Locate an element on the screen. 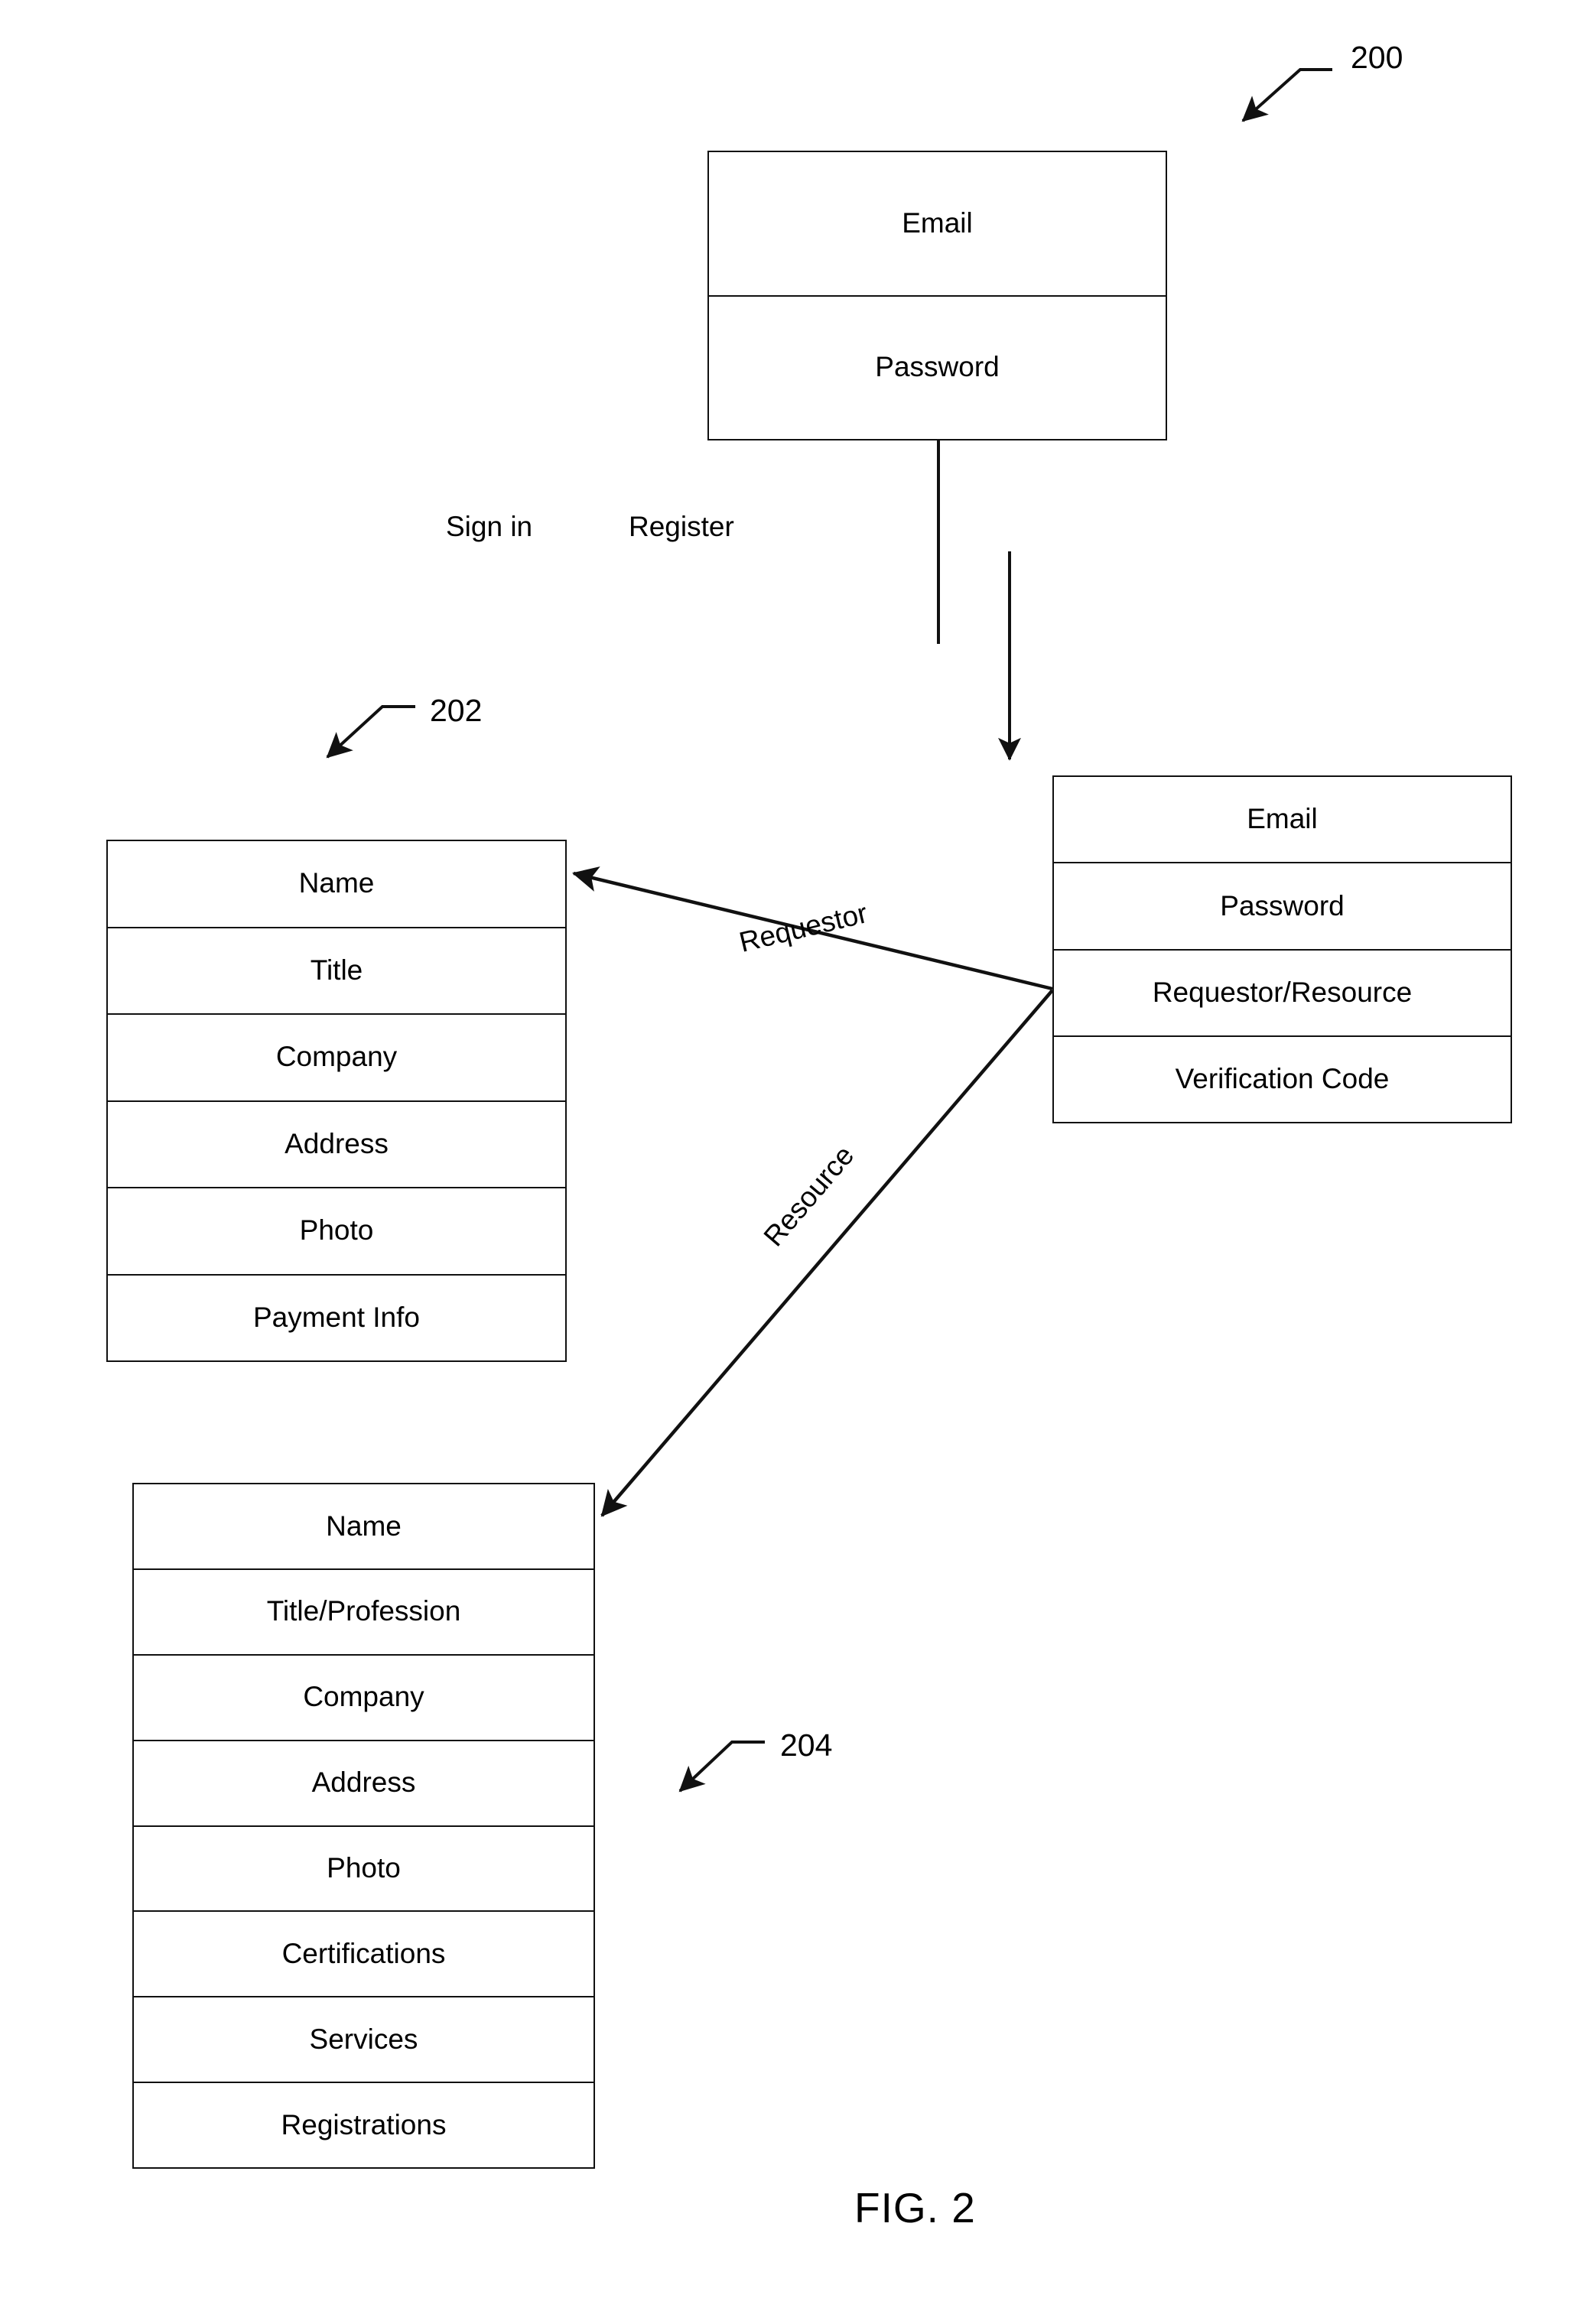 The width and height of the screenshot is (1574, 2324). row-label: Title/Profession is located at coordinates (363, 1611).